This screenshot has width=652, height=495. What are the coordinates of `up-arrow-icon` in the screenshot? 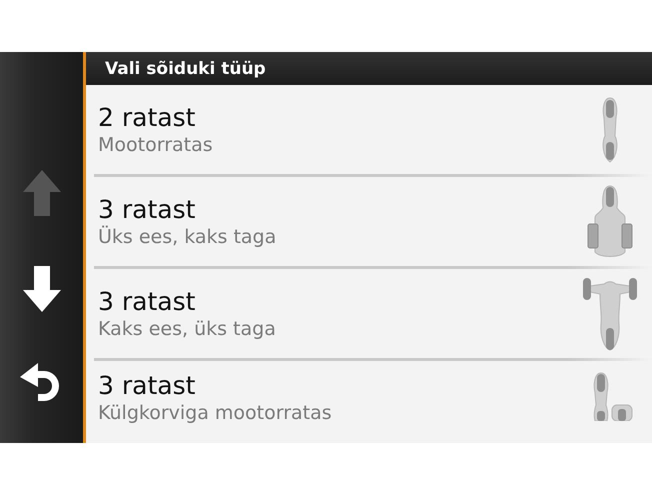 It's located at (41, 193).